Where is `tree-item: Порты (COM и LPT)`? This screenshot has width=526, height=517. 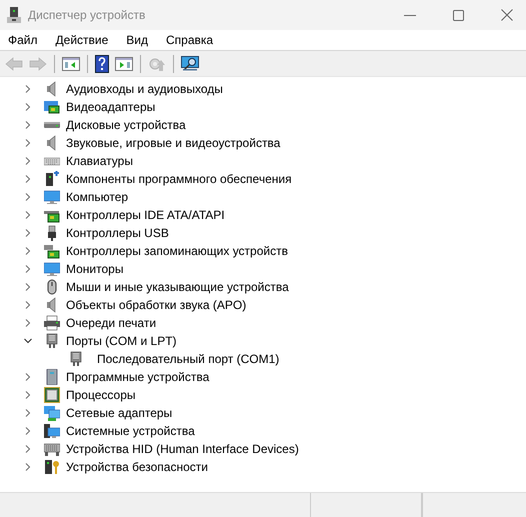
tree-item: Порты (COM и LPT) is located at coordinates (121, 341).